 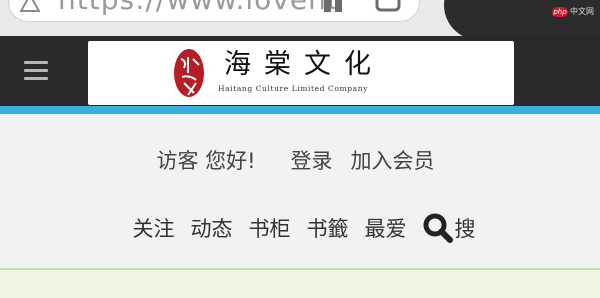 I want to click on watermark: php 中文网, so click(x=573, y=12).